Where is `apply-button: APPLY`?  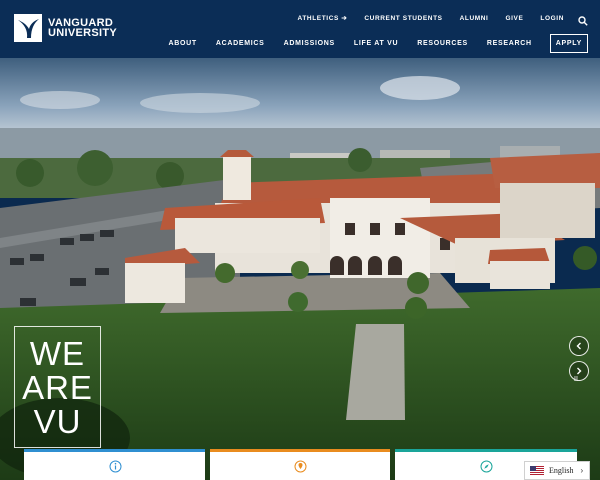 apply-button: APPLY is located at coordinates (568, 43).